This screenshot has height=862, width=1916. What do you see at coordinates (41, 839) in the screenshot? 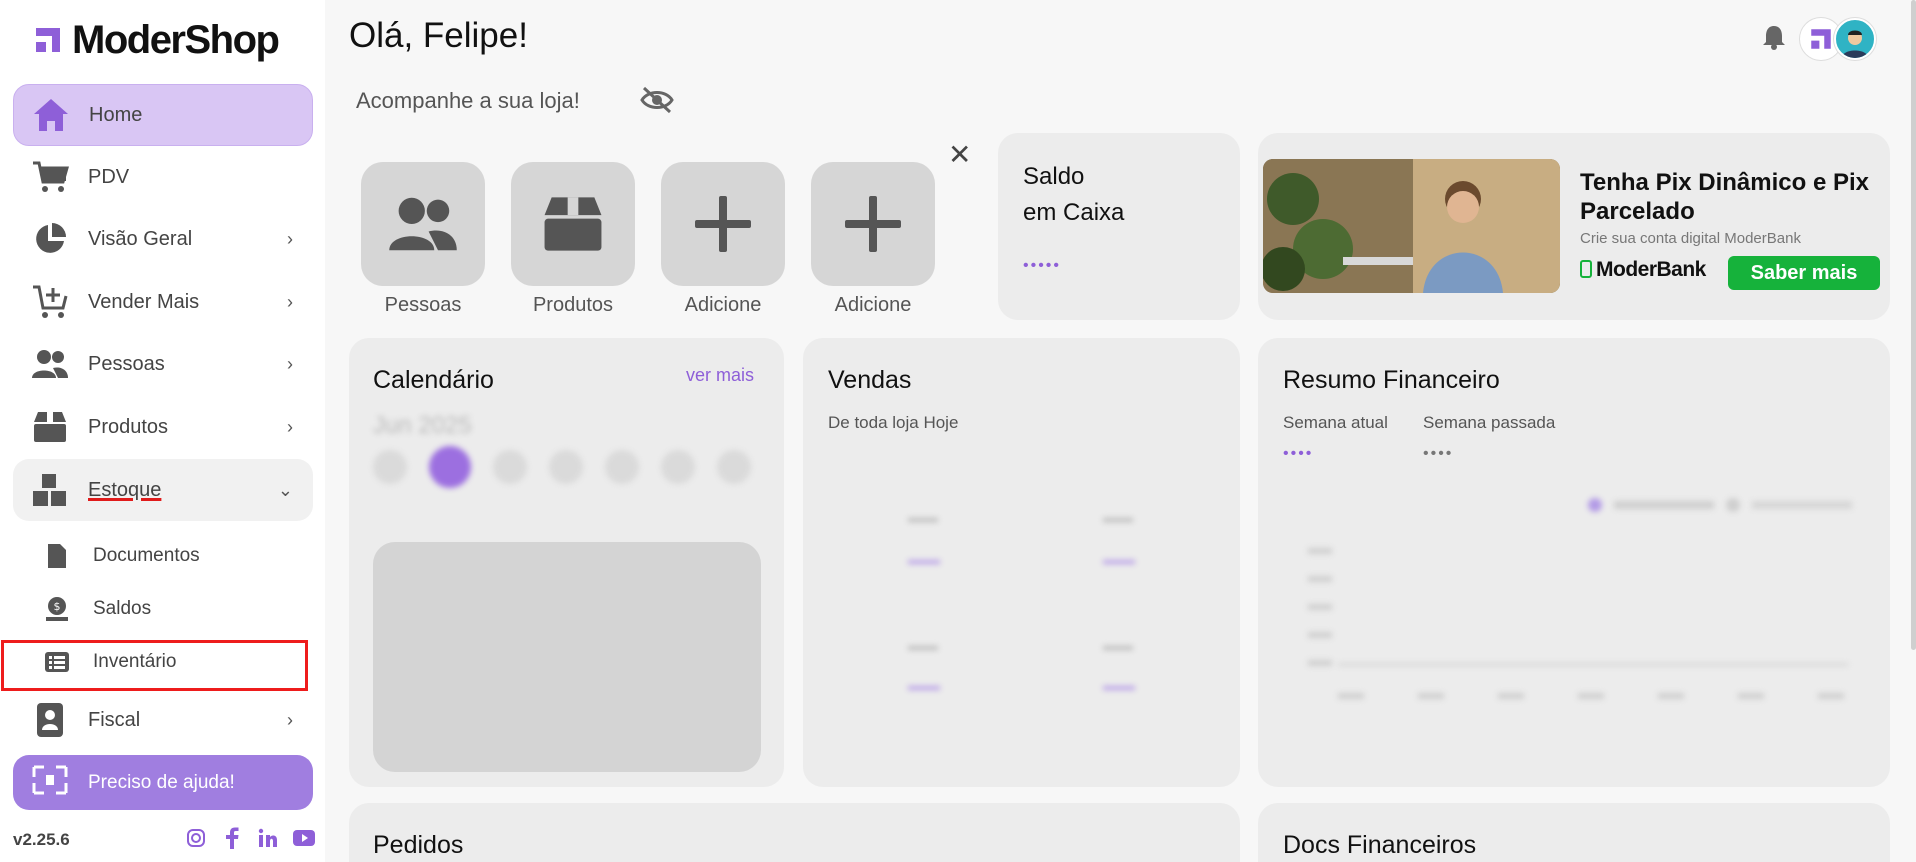
I see `version-text: v2.25.6` at bounding box center [41, 839].